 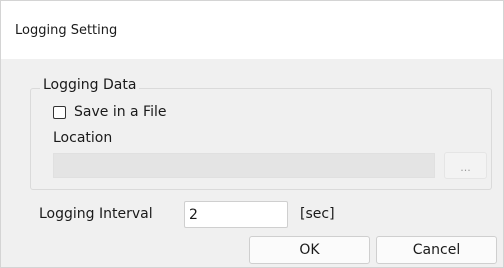 I want to click on save-in-file-label: Save in a File, so click(x=120, y=112).